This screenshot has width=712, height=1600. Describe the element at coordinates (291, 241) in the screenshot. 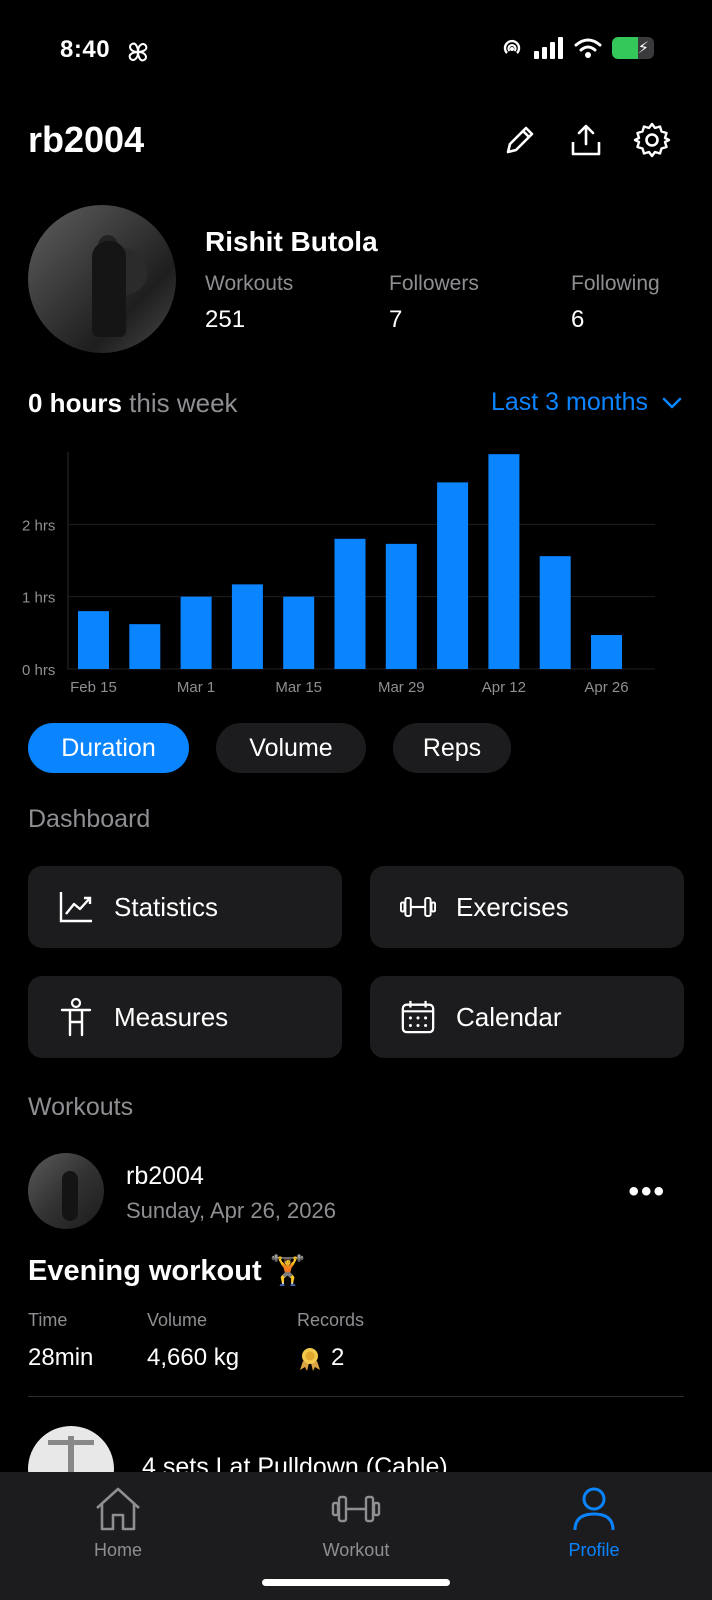

I see `display-name: Rishit Butola` at that location.